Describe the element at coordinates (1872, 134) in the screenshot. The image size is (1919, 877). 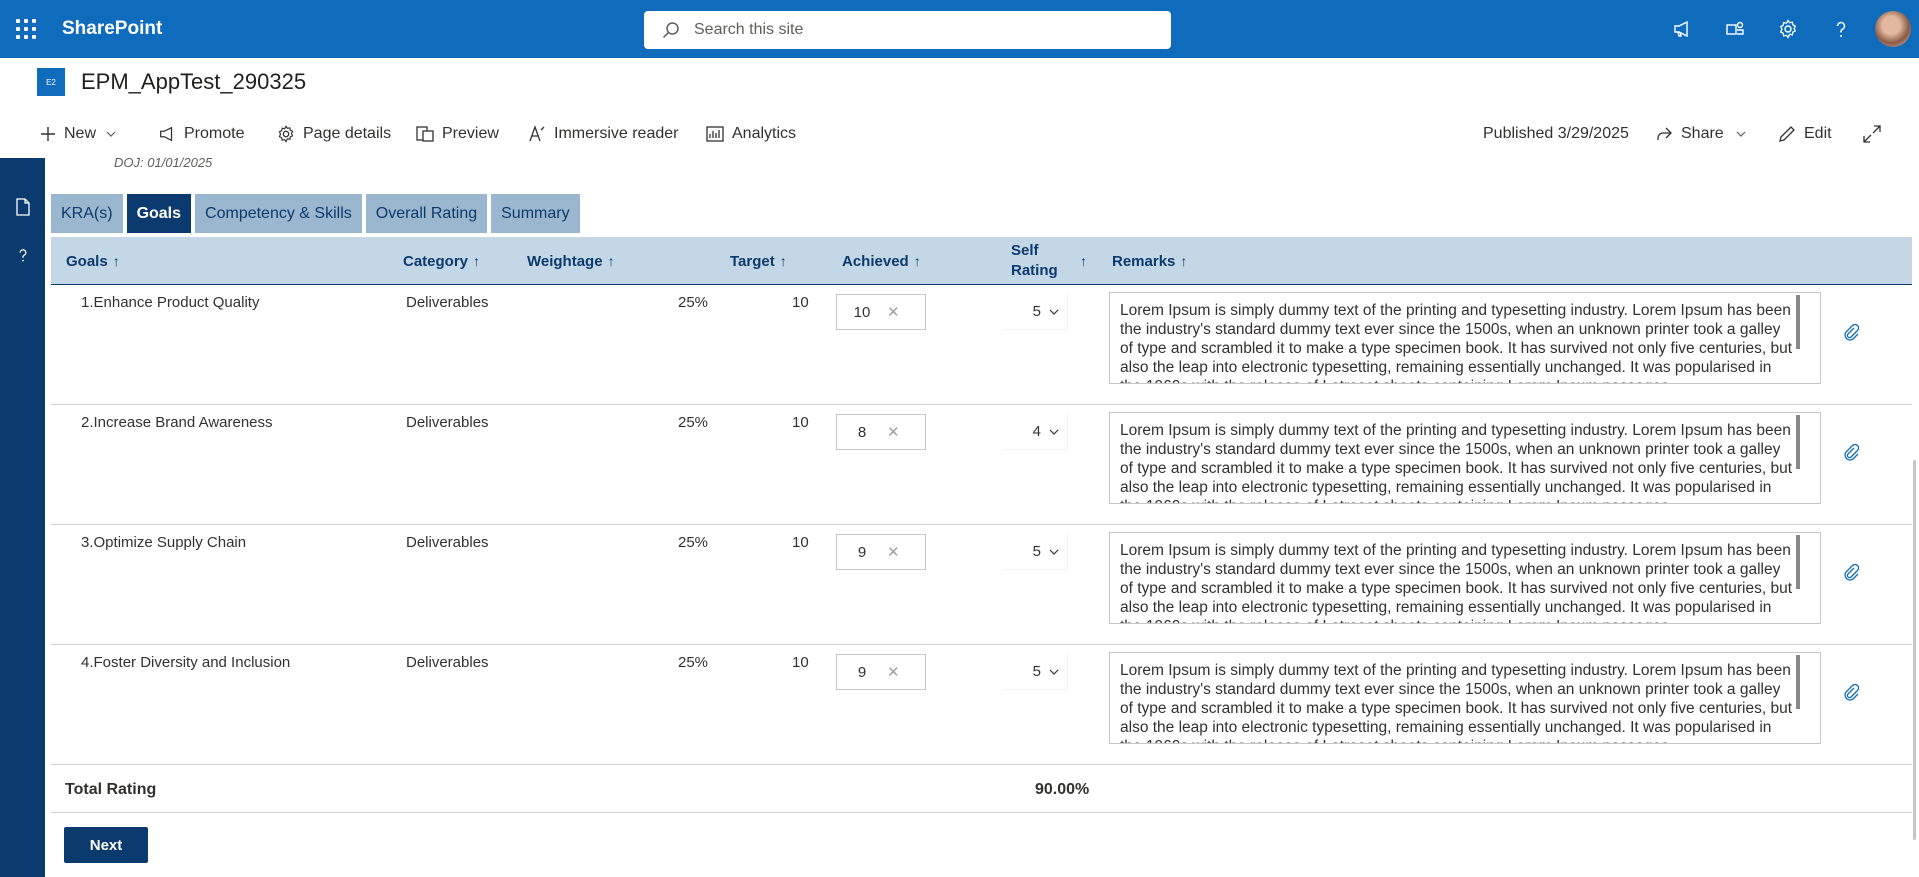
I see `expand-icon` at that location.